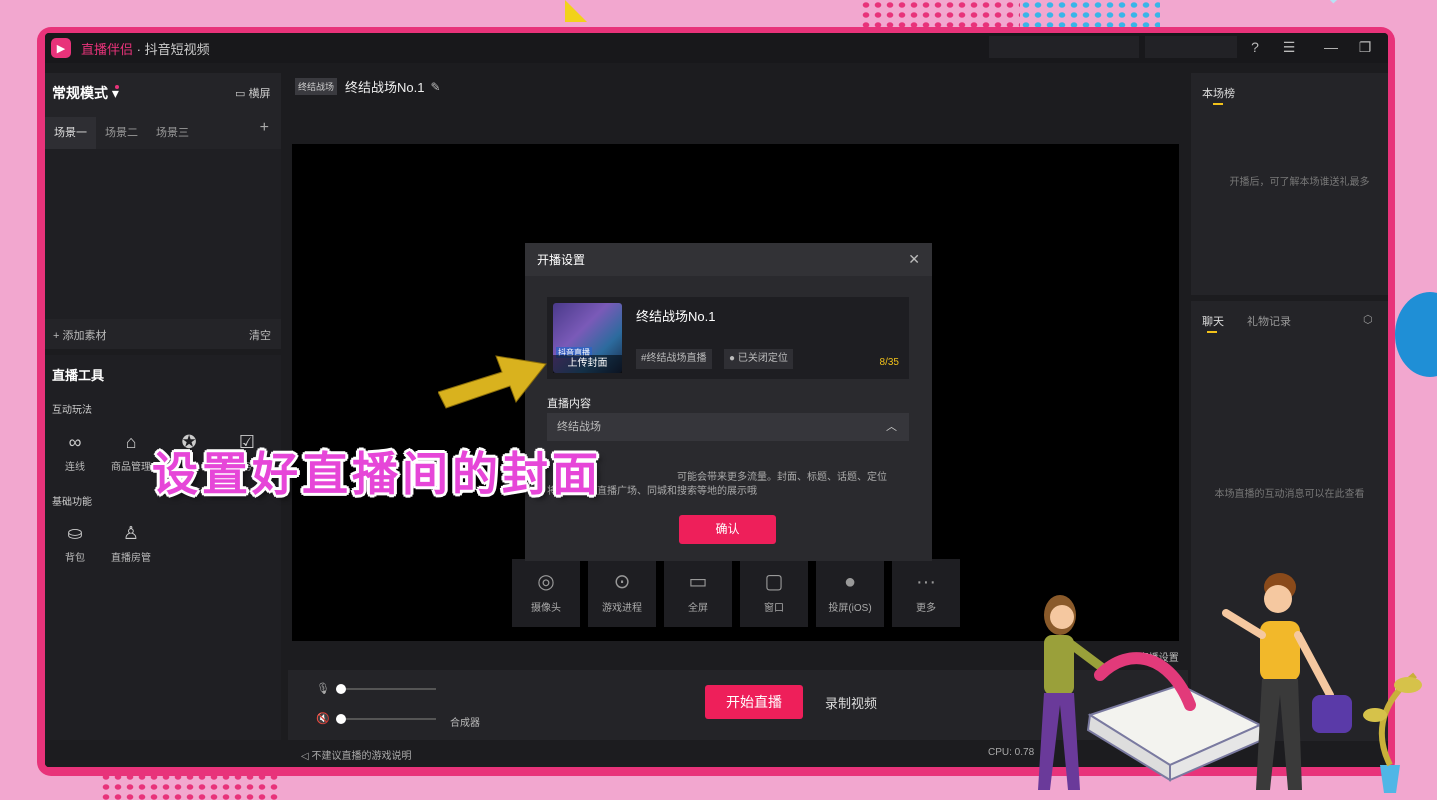  I want to click on background-blue-blob, so click(1416, 334).